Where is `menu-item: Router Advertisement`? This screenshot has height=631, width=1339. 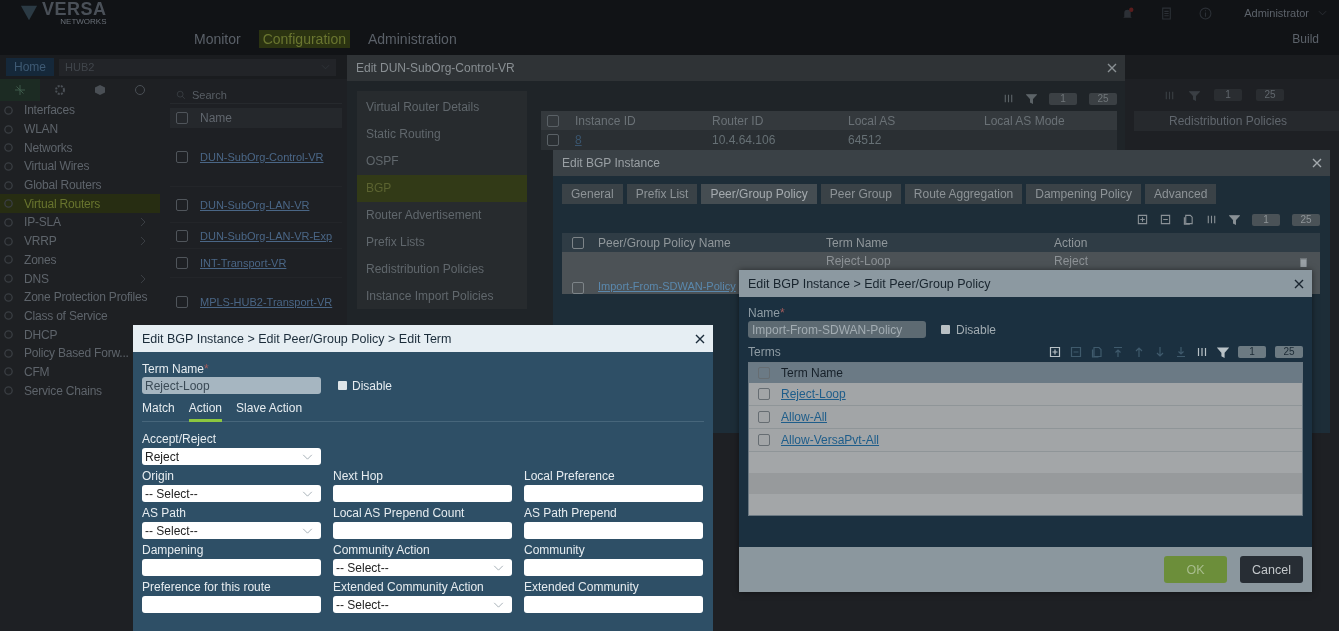 menu-item: Router Advertisement is located at coordinates (442, 215).